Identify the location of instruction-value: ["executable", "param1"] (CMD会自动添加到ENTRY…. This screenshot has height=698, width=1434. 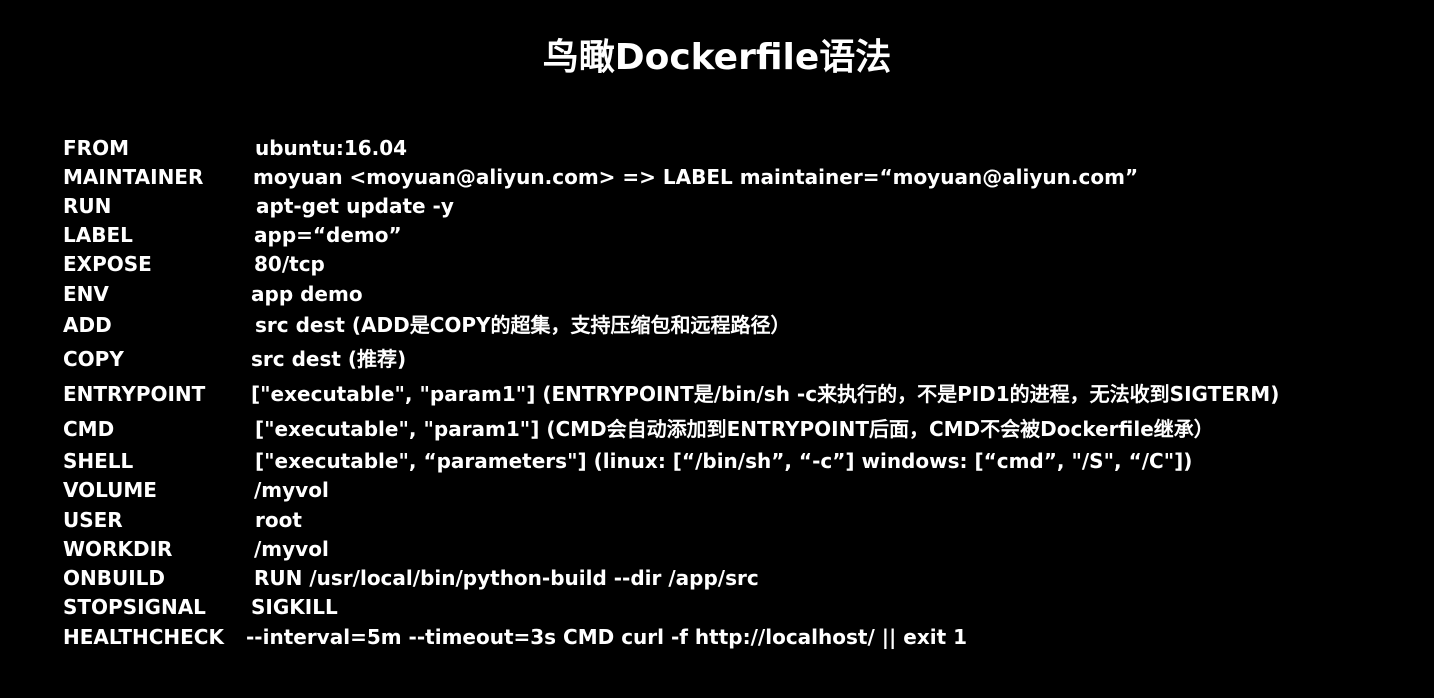
(734, 429).